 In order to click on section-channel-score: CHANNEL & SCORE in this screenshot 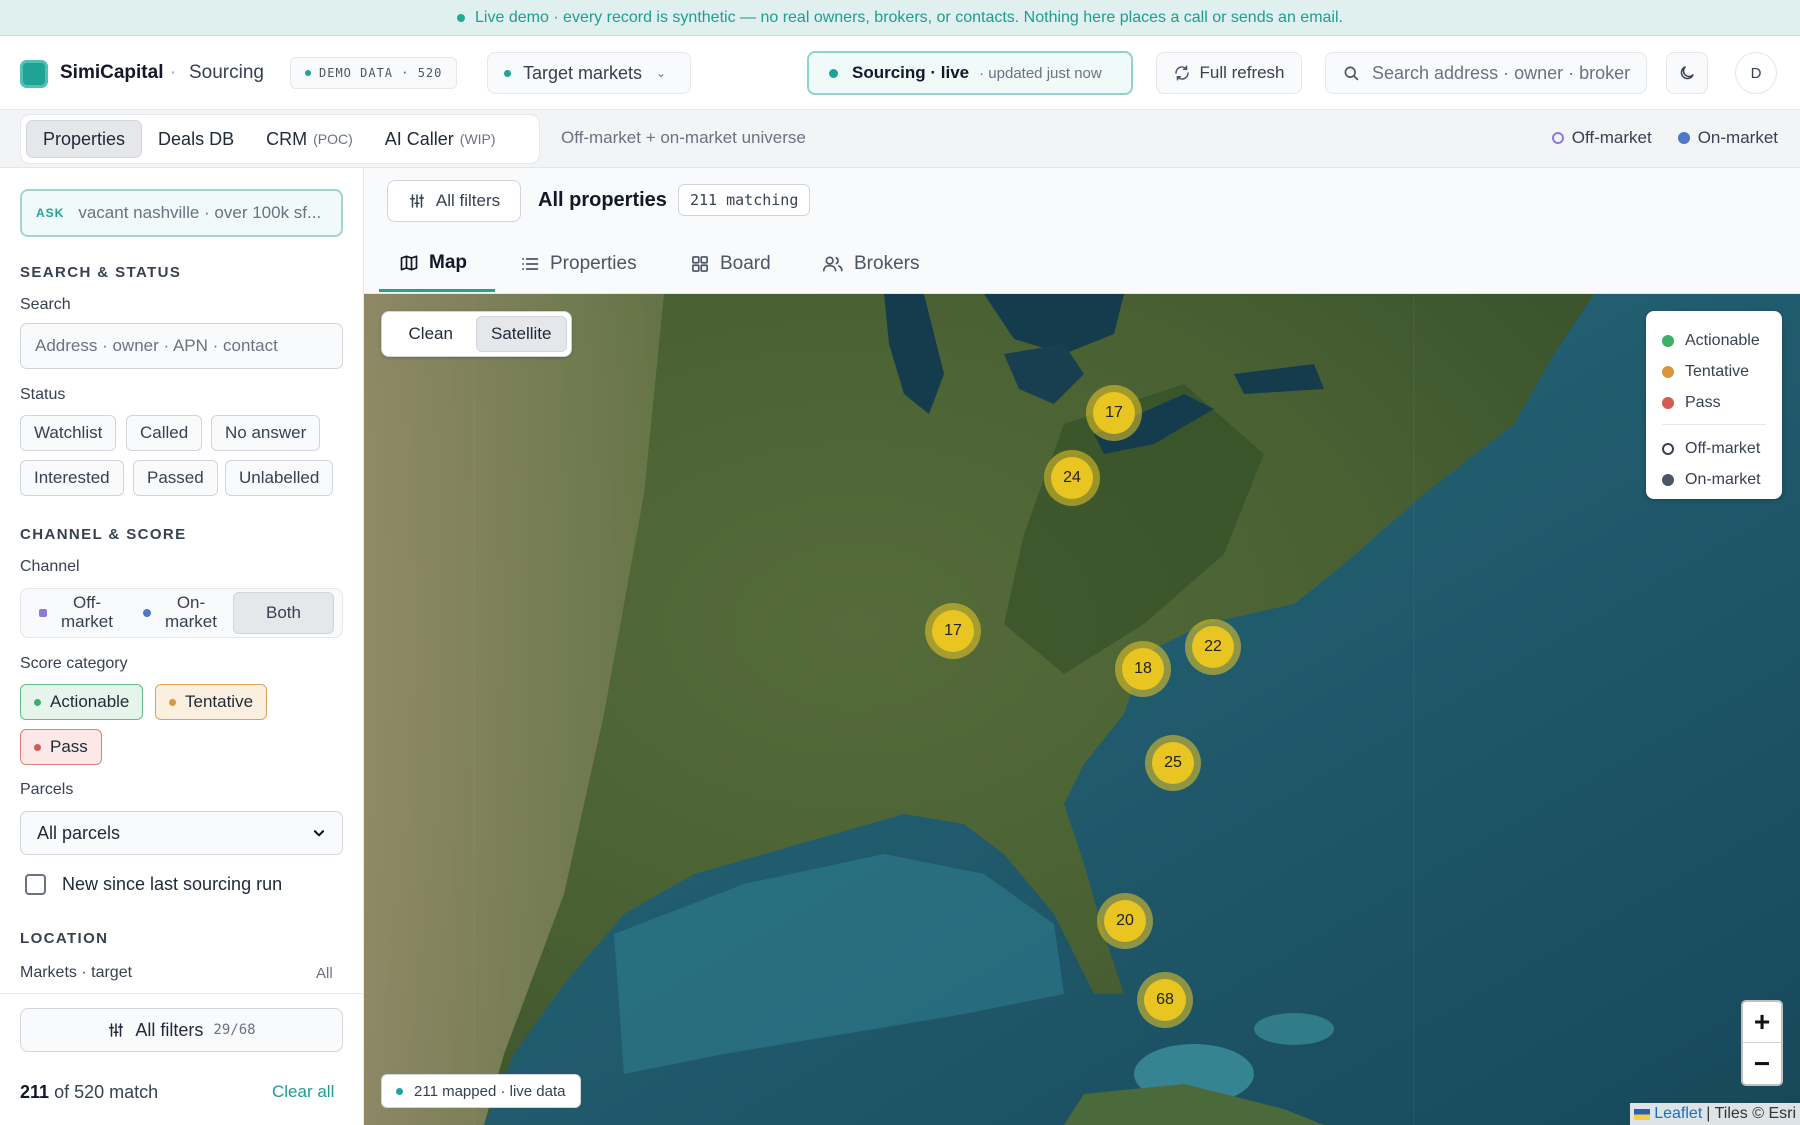, I will do `click(103, 534)`.